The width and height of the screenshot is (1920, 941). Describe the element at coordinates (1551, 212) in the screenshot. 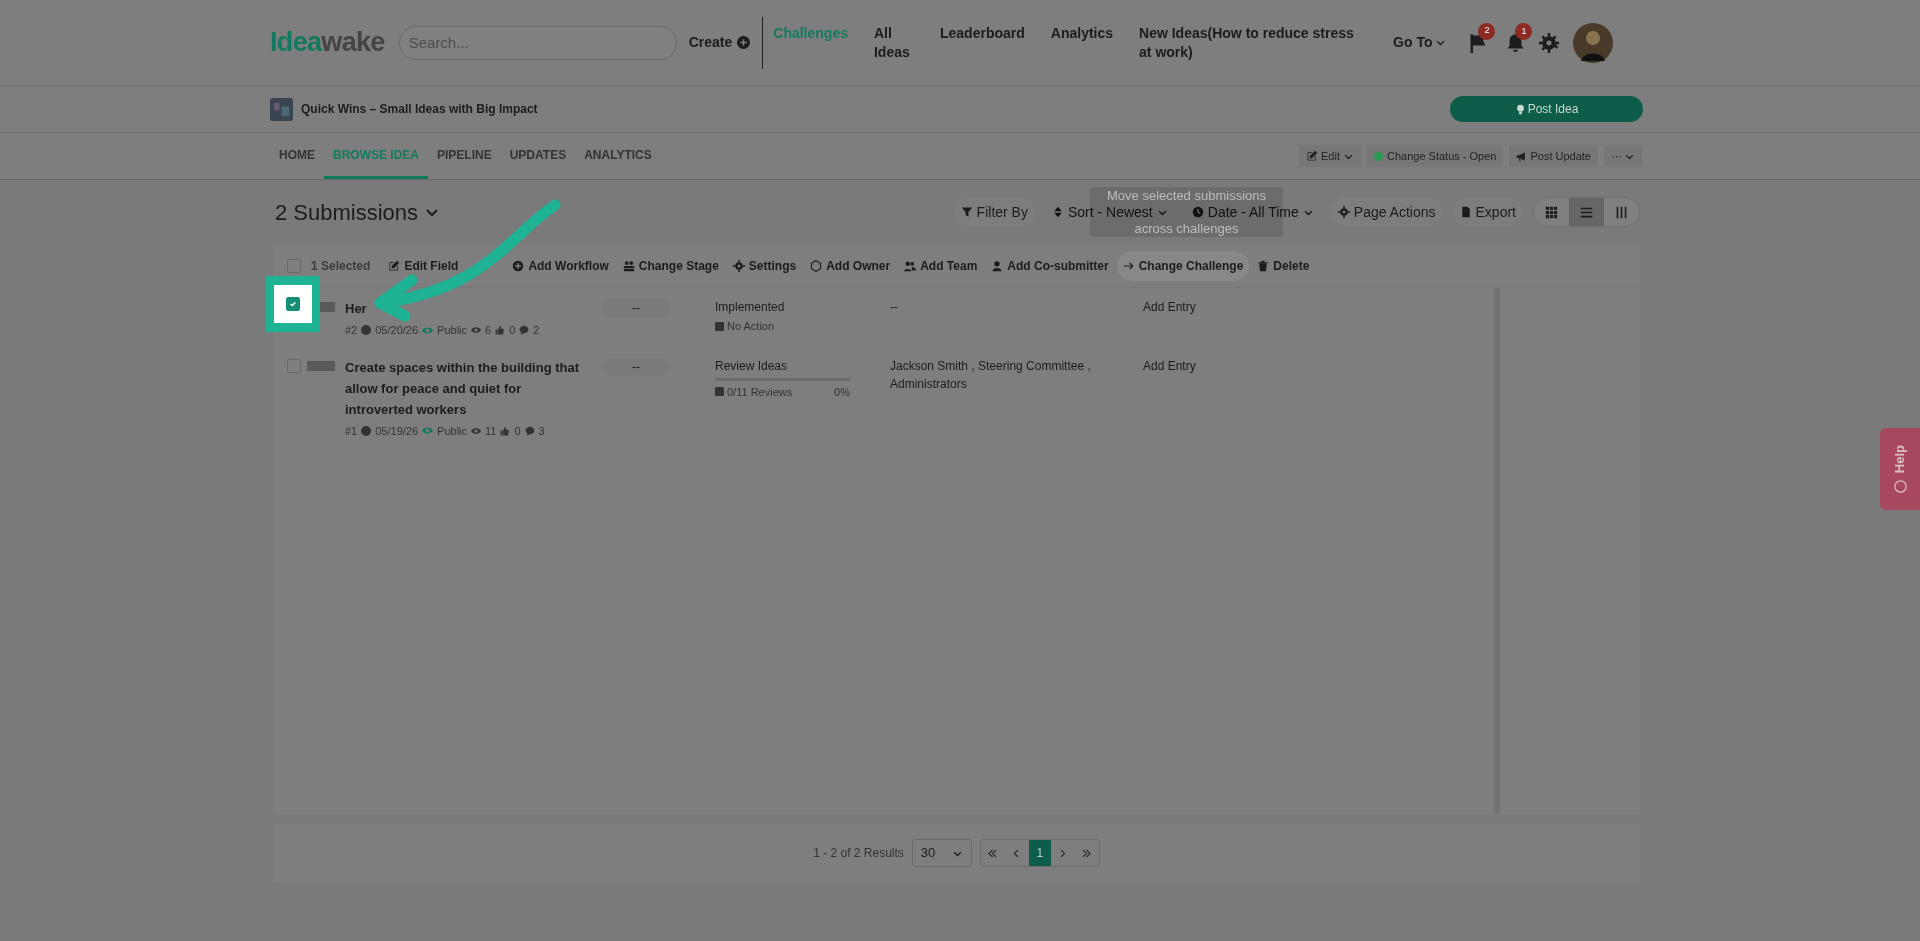

I see `grid-icon` at that location.